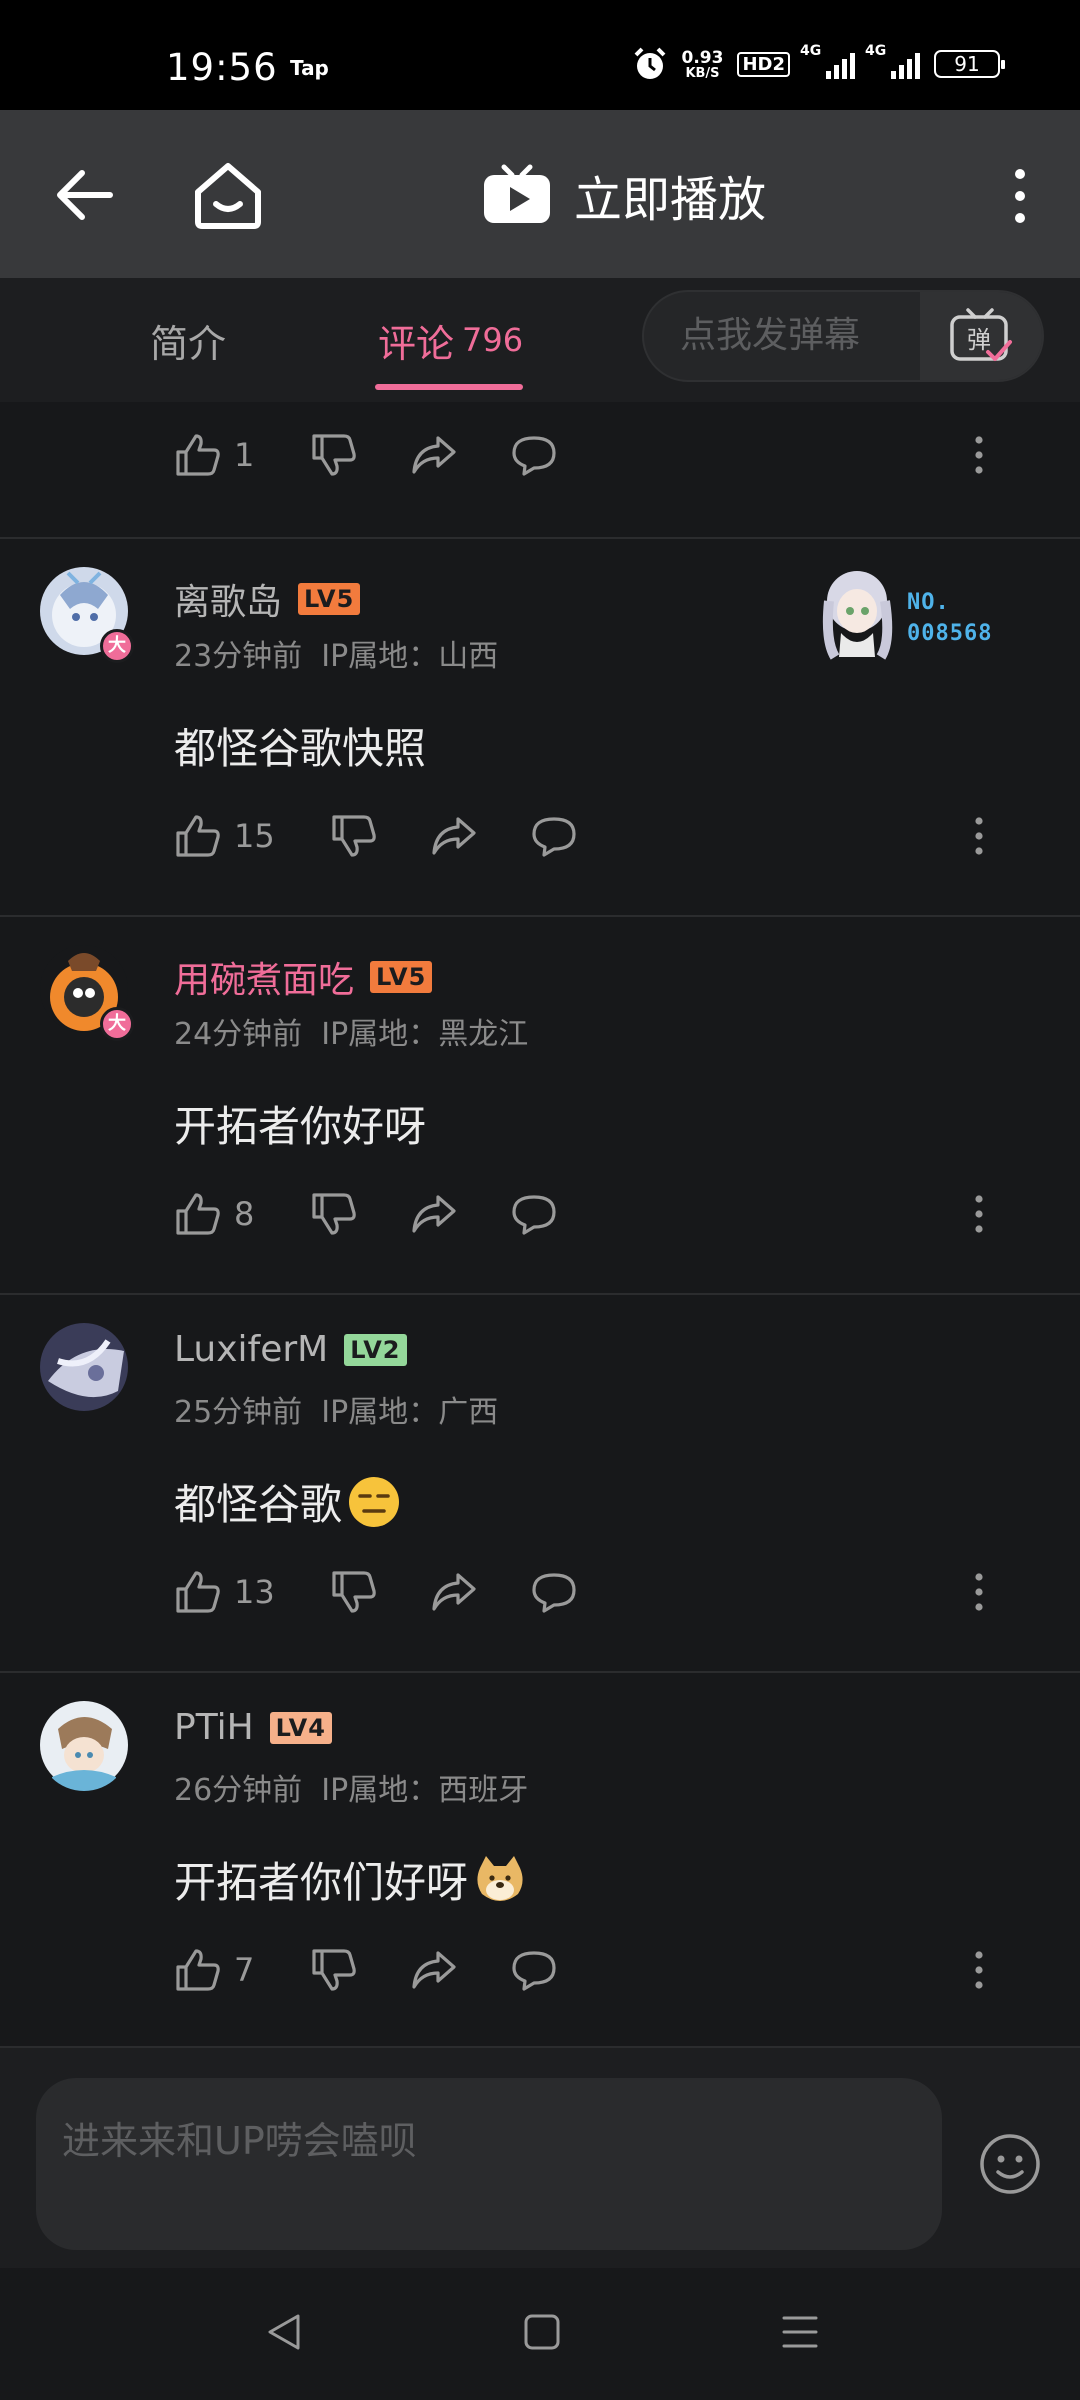  What do you see at coordinates (224, 836) in the screenshot?
I see `like-button: 15` at bounding box center [224, 836].